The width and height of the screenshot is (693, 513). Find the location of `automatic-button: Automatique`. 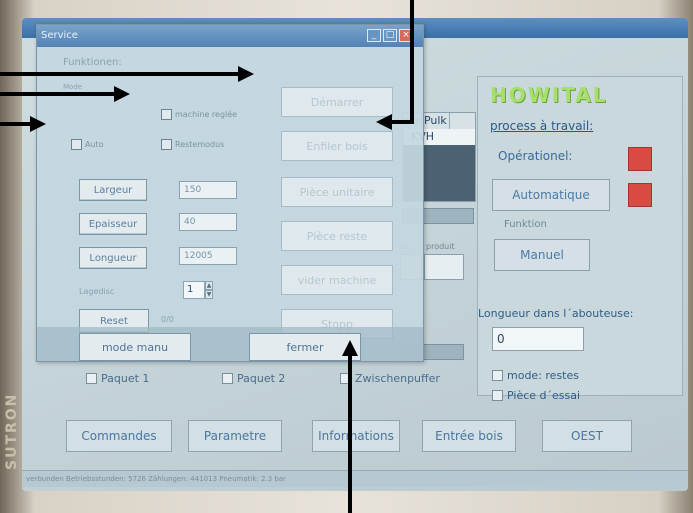

automatic-button: Automatique is located at coordinates (551, 195).